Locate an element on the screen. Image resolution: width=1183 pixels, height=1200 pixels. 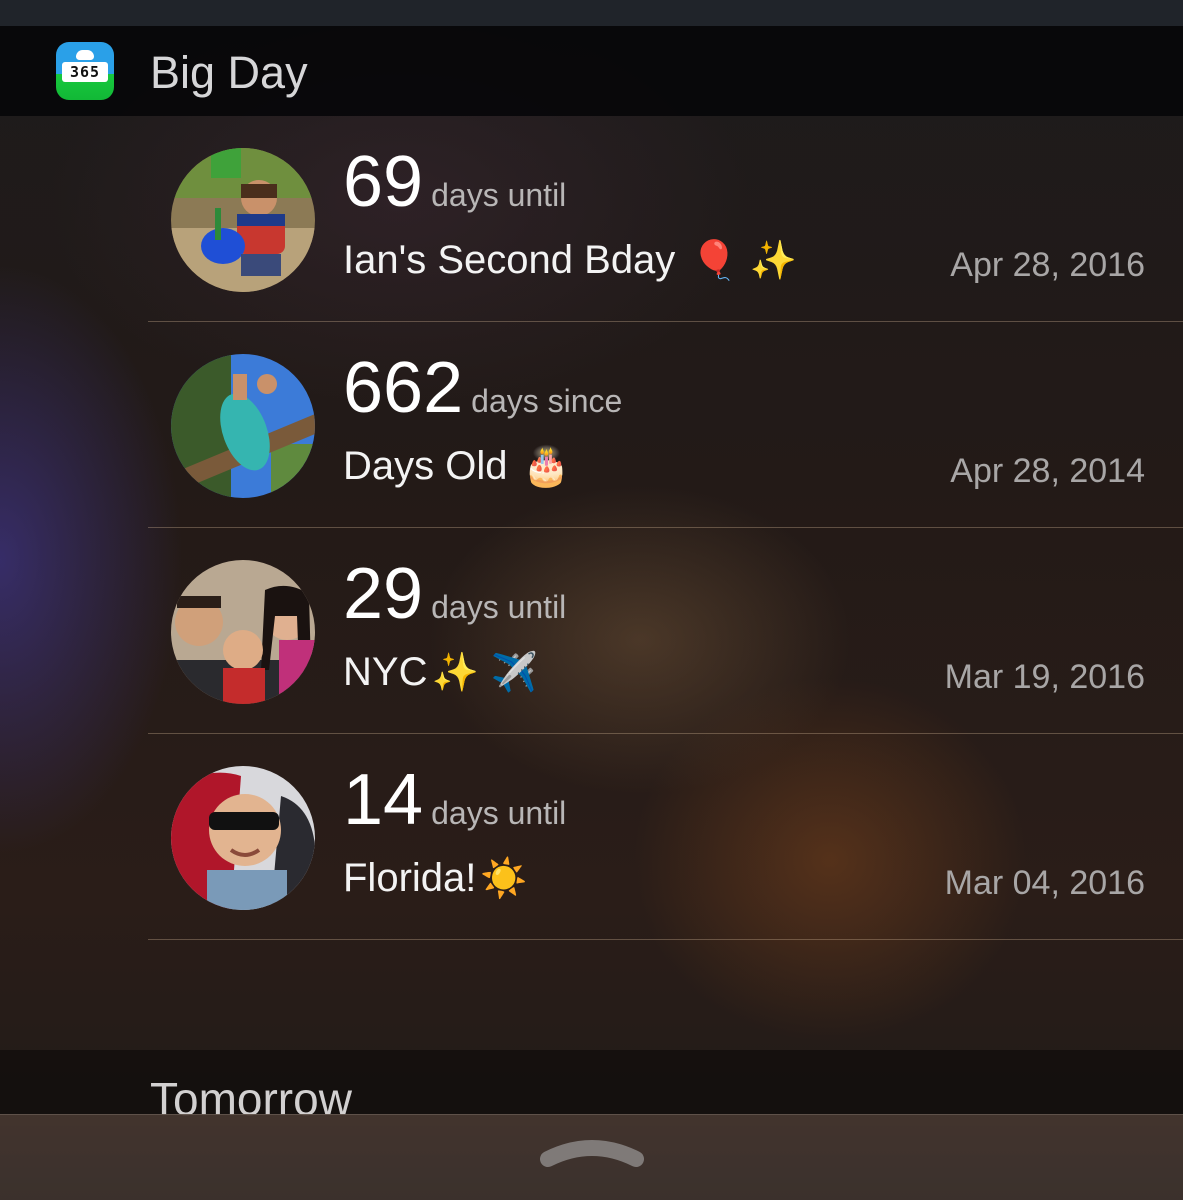
event-title: Florida! ☀️ is located at coordinates (435, 878).